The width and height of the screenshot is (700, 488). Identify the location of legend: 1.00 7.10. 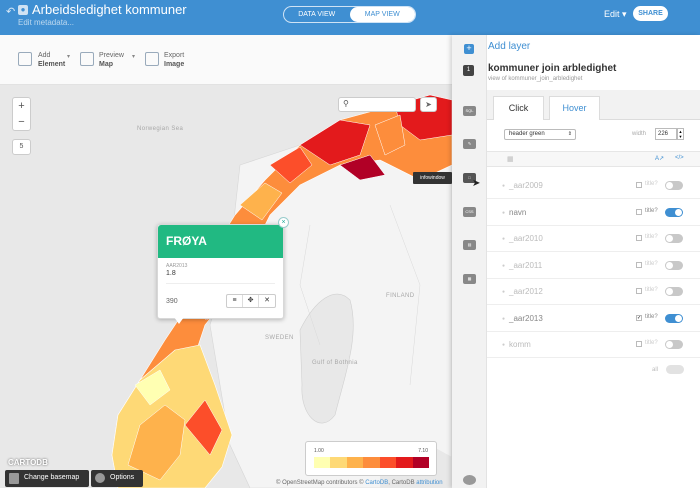
(371, 458).